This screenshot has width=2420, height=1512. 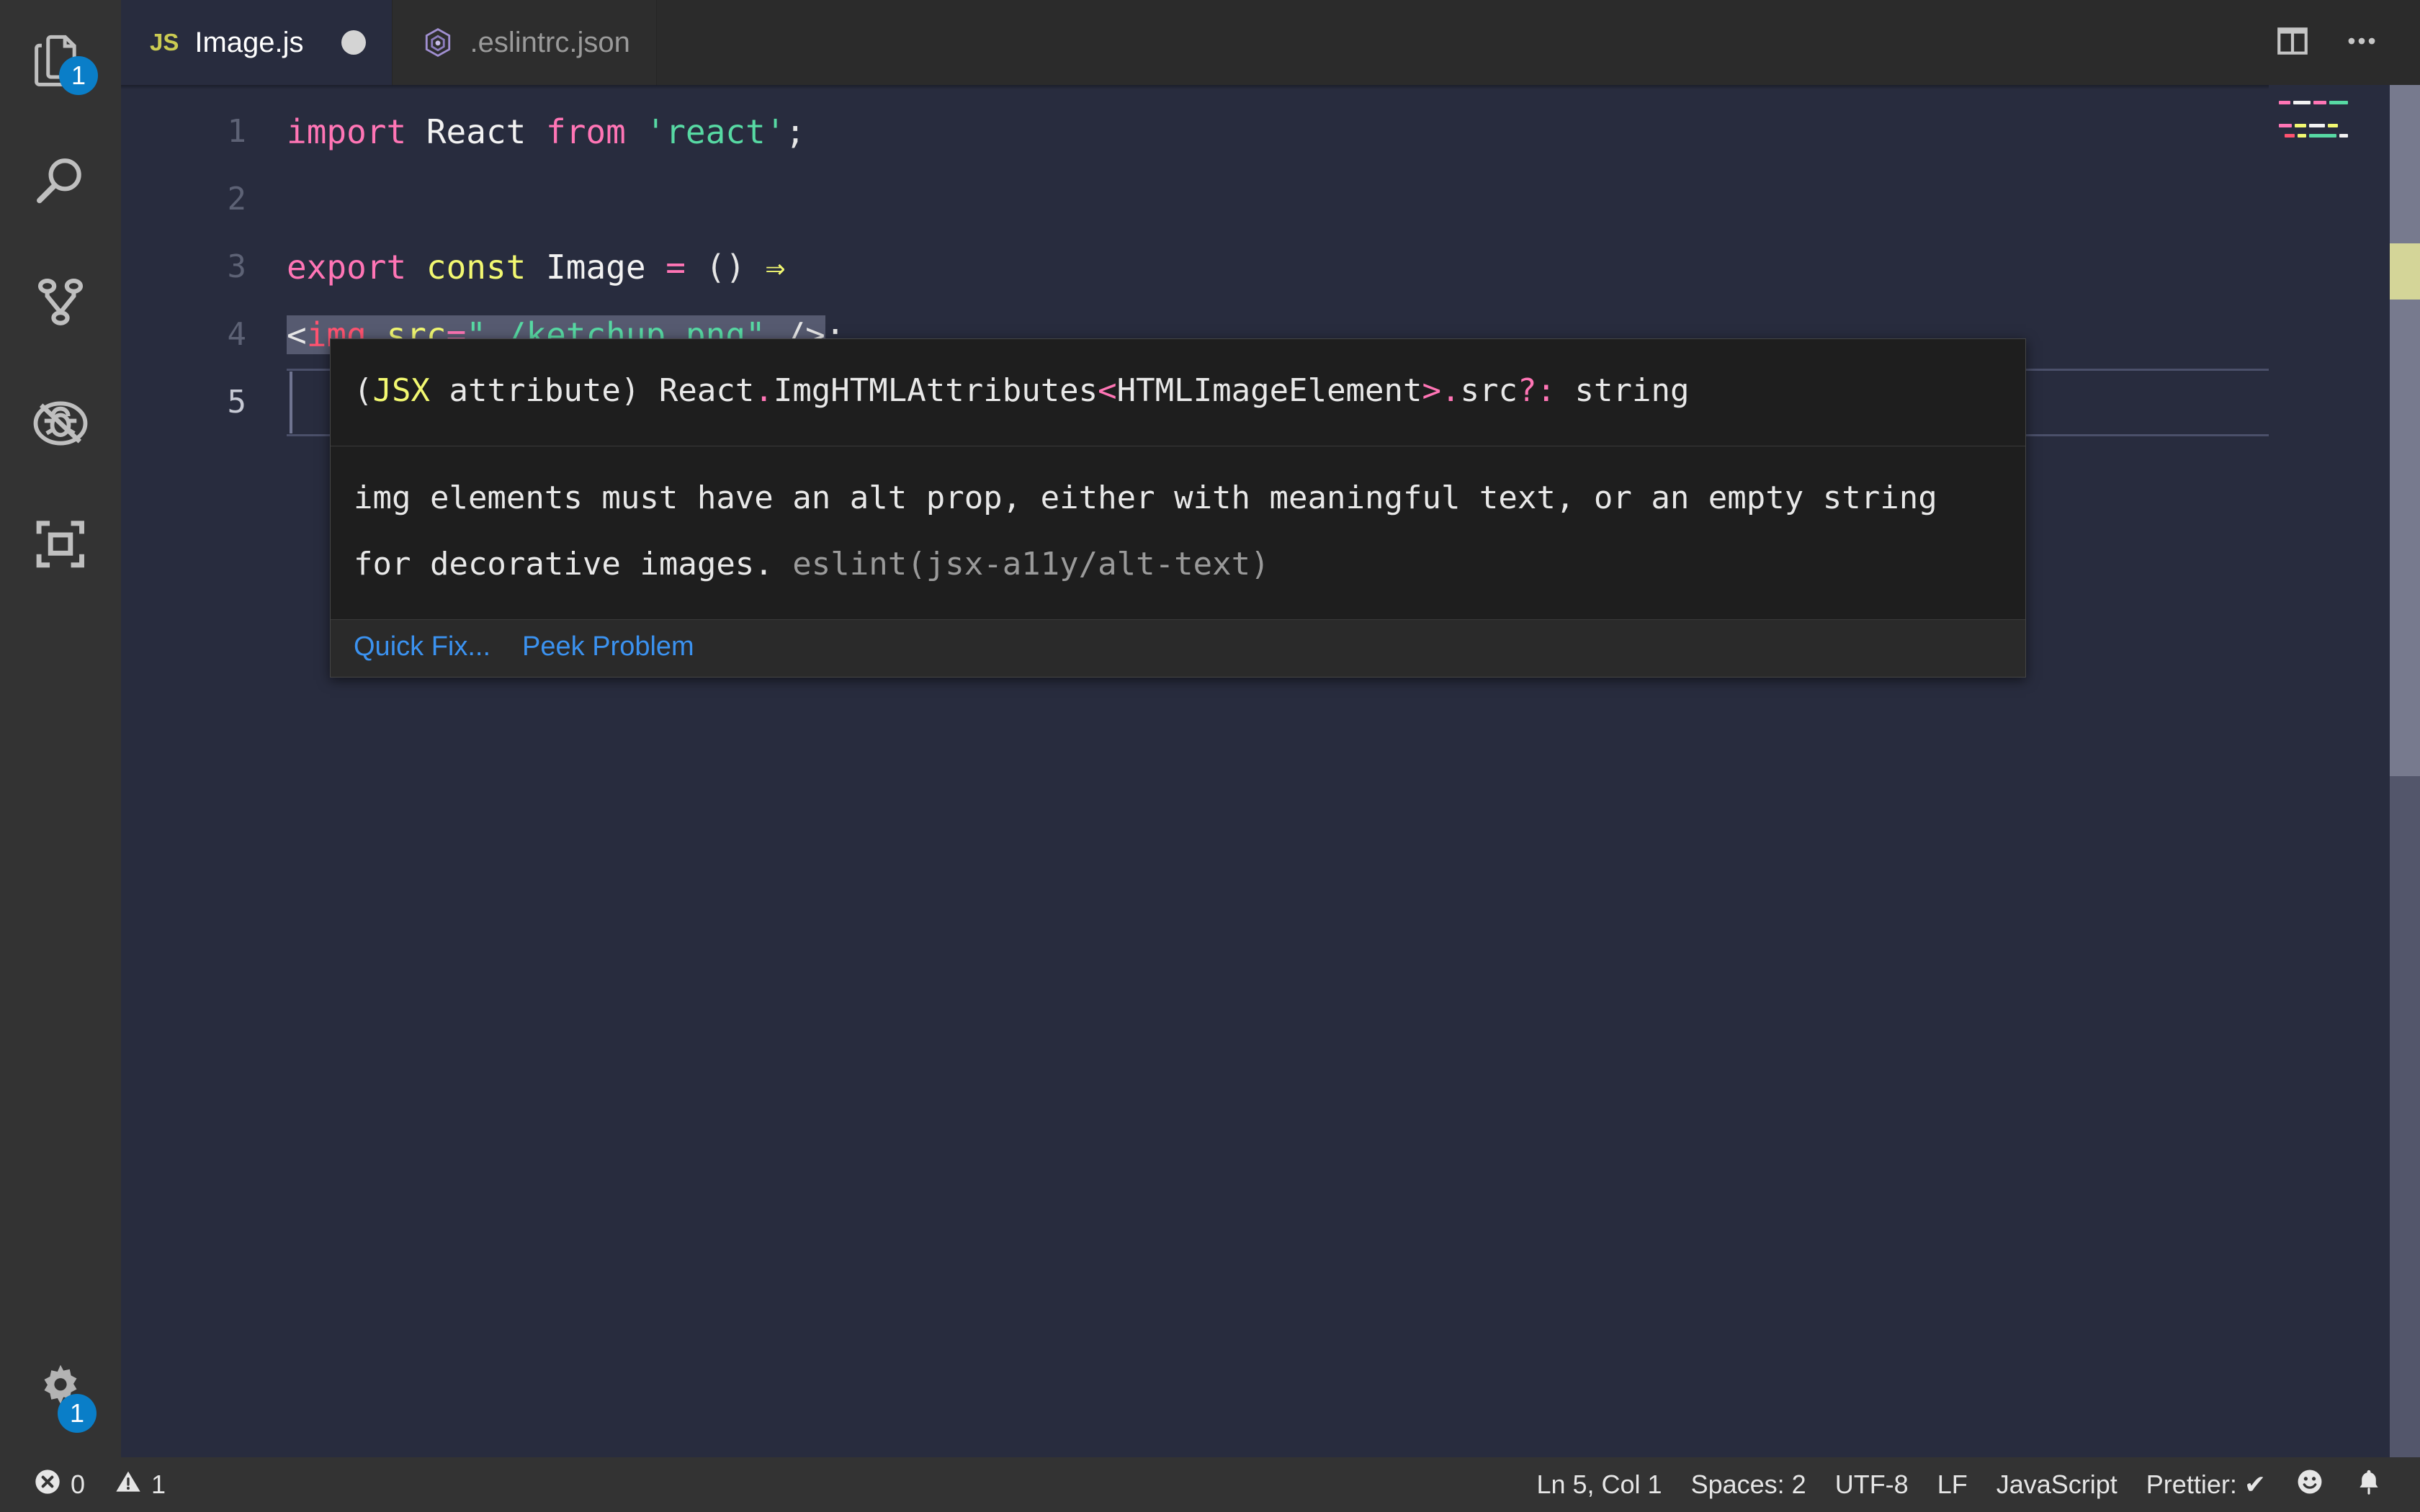 I want to click on sidebar-item-explorer: 1, so click(x=60, y=60).